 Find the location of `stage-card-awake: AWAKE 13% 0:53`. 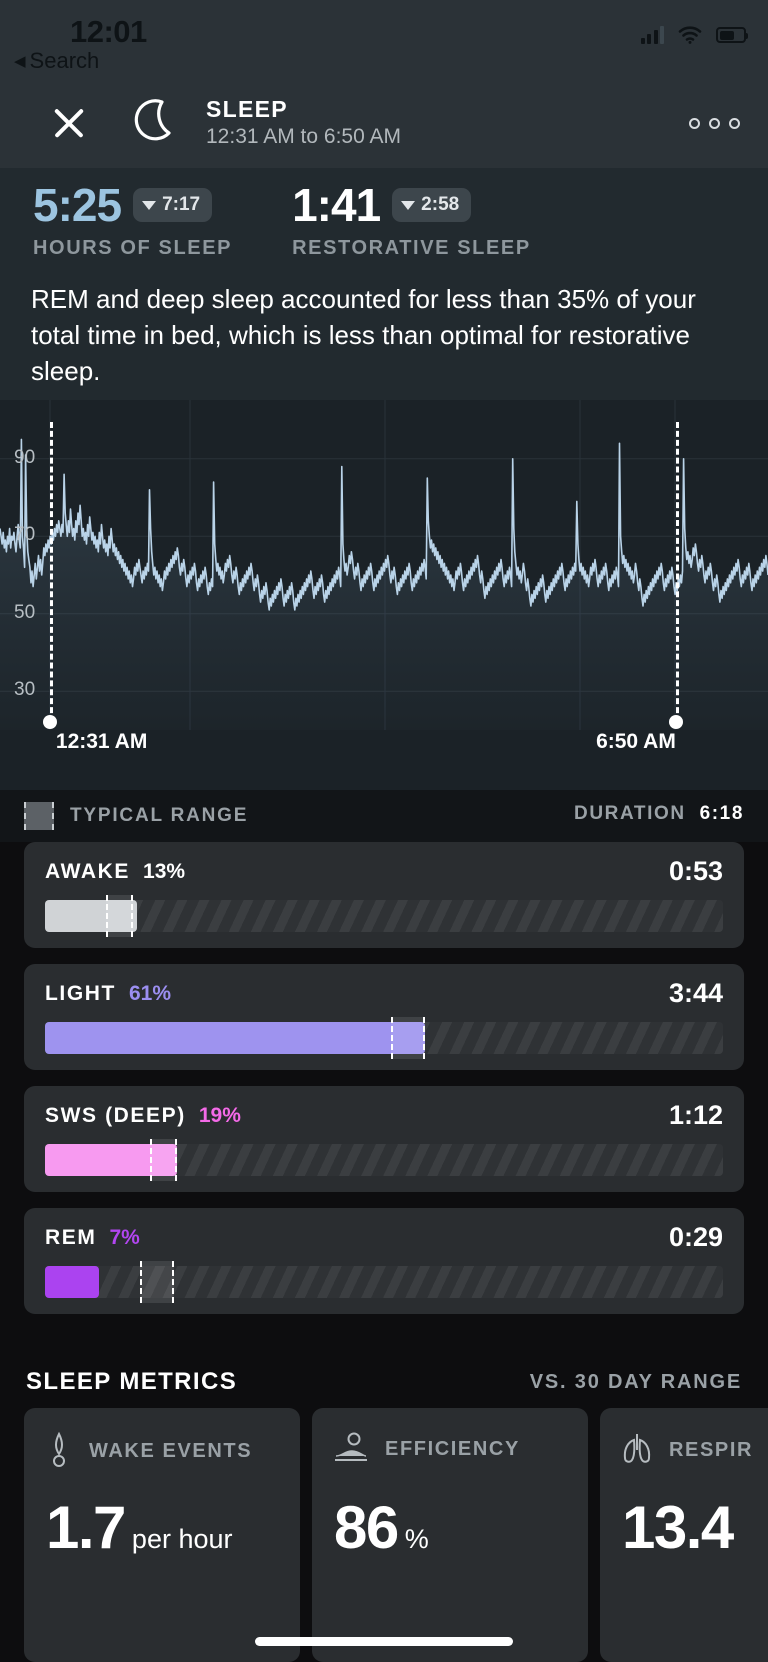

stage-card-awake: AWAKE 13% 0:53 is located at coordinates (384, 895).